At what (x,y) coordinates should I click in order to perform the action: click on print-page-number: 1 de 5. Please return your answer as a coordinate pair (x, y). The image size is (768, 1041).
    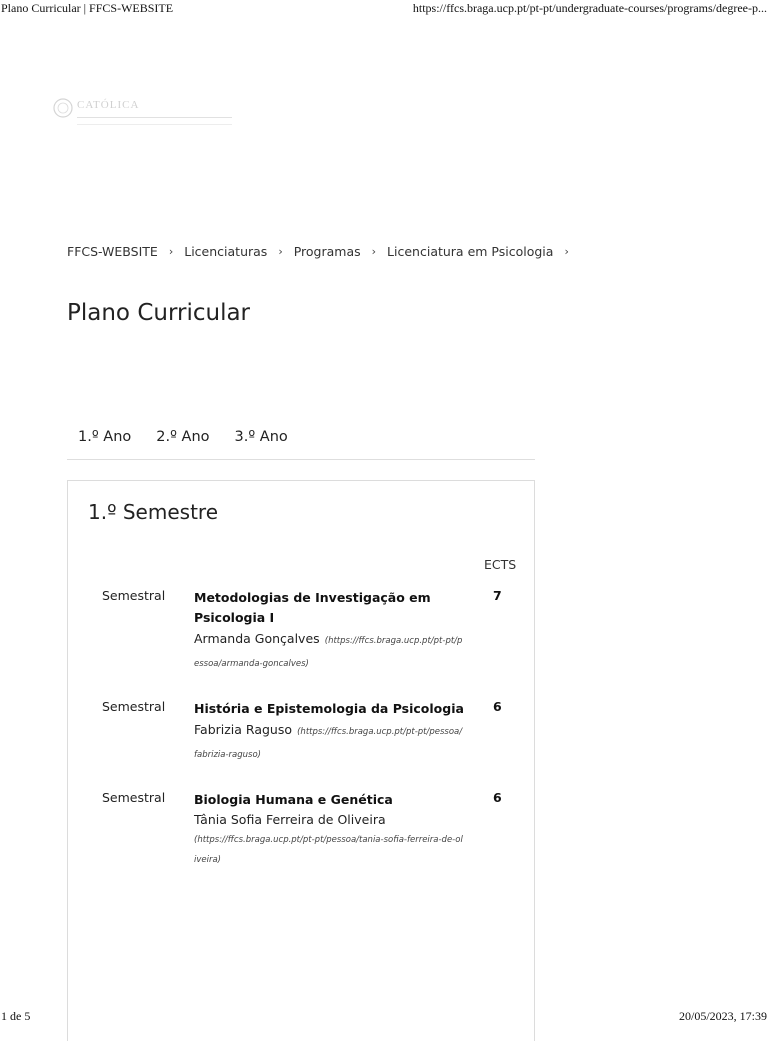
    Looking at the image, I should click on (16, 1016).